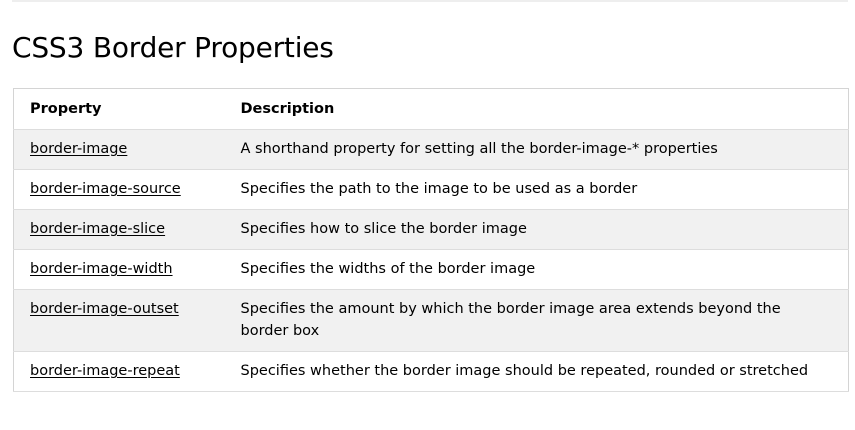 This screenshot has height=430, width=855. Describe the element at coordinates (105, 189) in the screenshot. I see `property-link-border-image-source: border-image-source` at that location.